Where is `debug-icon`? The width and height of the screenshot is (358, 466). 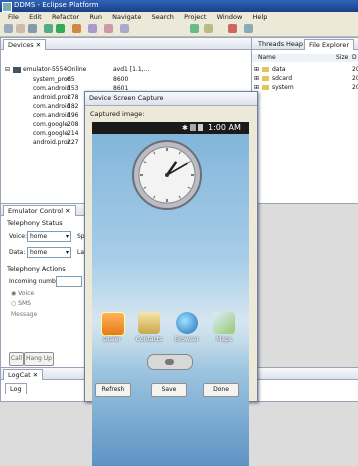 debug-icon is located at coordinates (48, 28).